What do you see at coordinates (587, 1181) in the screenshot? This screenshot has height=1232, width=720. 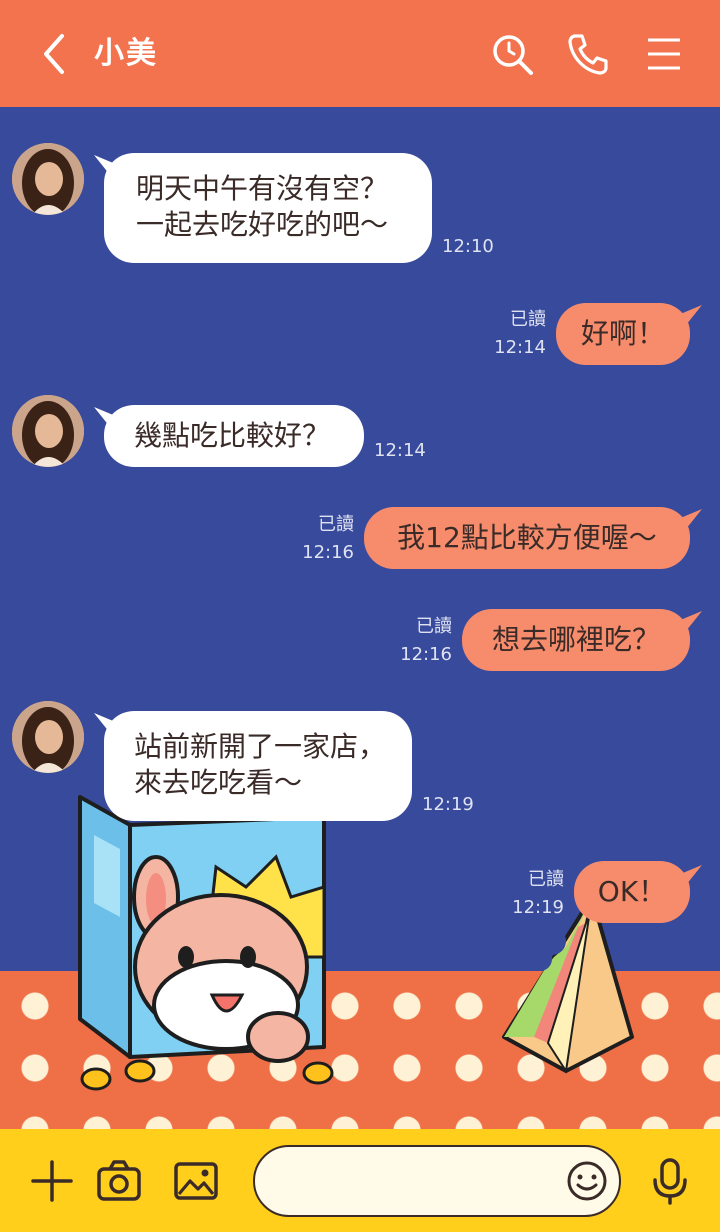 I see `smiley-icon` at bounding box center [587, 1181].